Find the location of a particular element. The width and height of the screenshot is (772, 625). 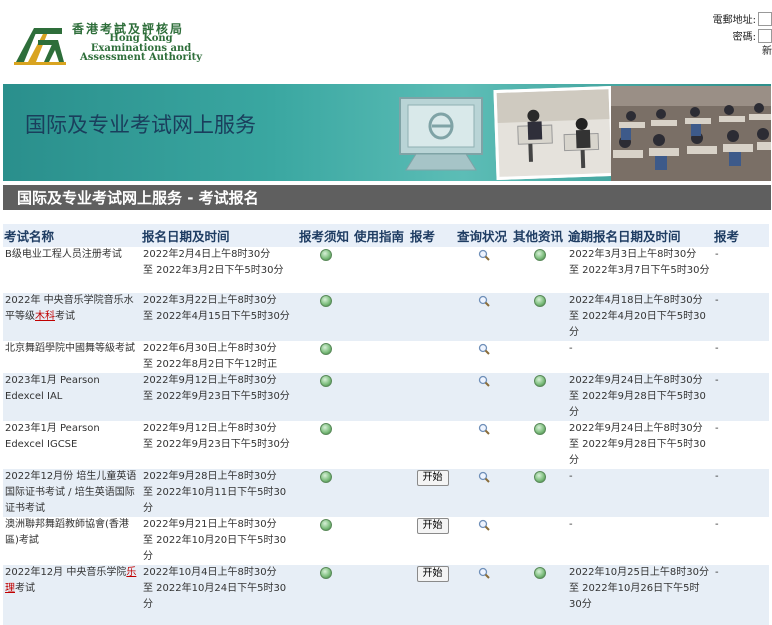

exam-name: 2023年1月 Pearson Edexcel IAL is located at coordinates (72, 397).